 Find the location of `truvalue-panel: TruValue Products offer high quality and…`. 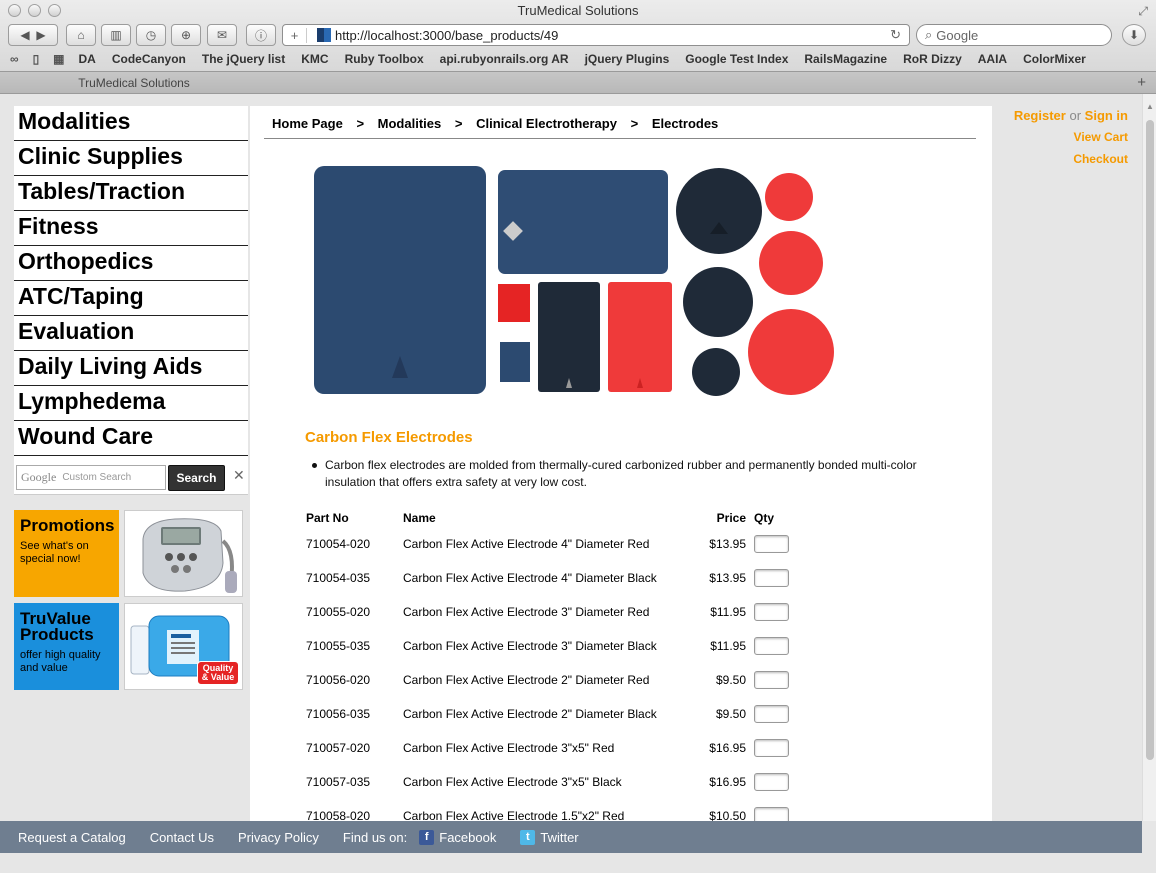

truvalue-panel: TruValue Products offer high quality and… is located at coordinates (66, 646).